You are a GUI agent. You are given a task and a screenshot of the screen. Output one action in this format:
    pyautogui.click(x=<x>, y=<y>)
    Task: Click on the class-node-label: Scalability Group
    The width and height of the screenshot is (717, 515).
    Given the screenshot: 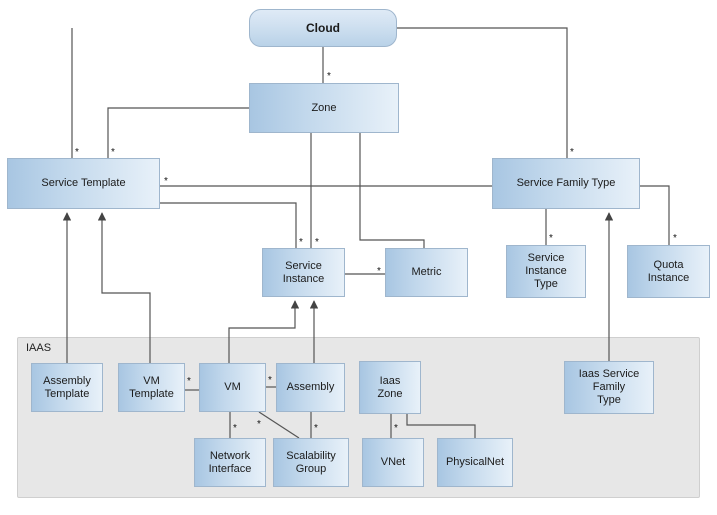 What is the action you would take?
    pyautogui.click(x=311, y=462)
    